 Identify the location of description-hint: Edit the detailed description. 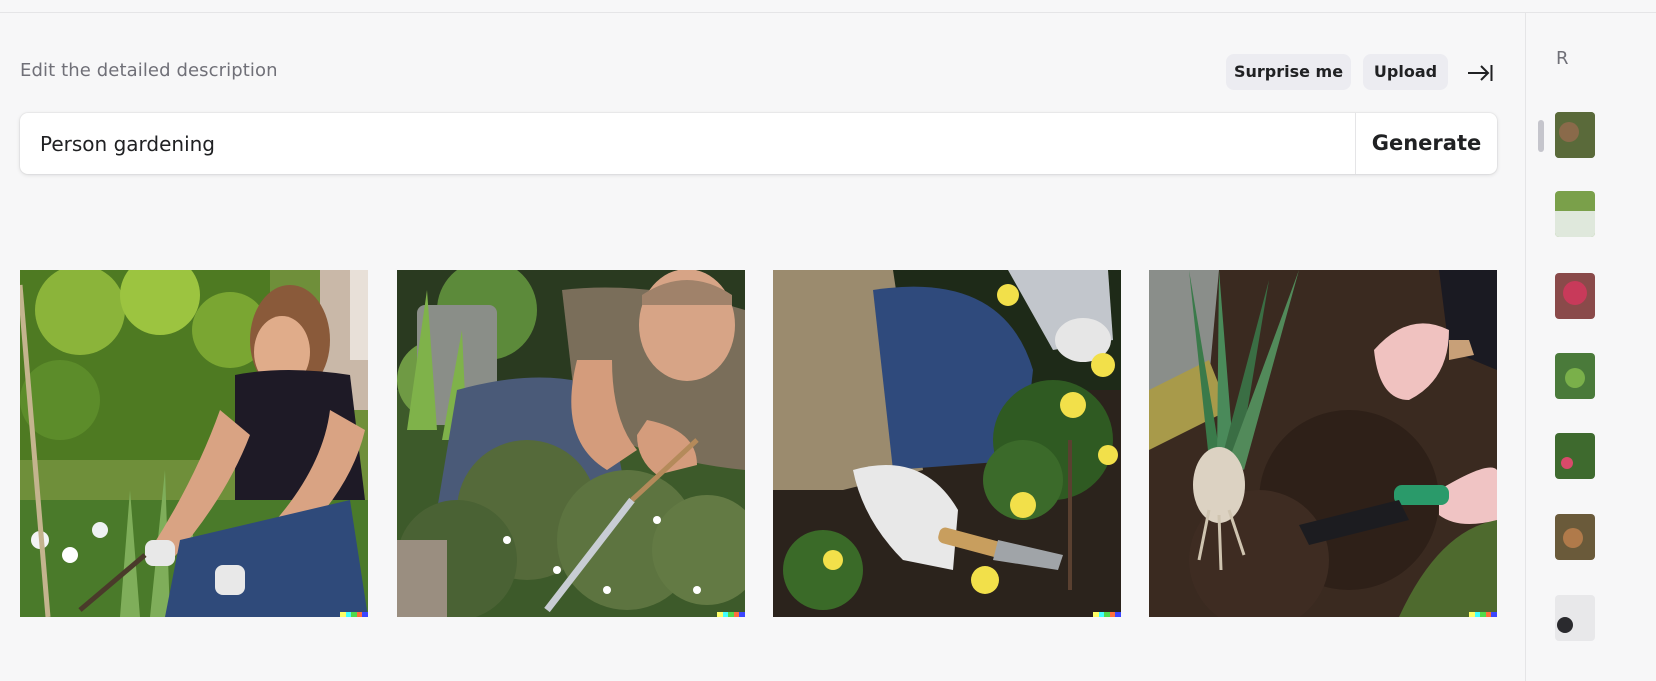
(149, 70).